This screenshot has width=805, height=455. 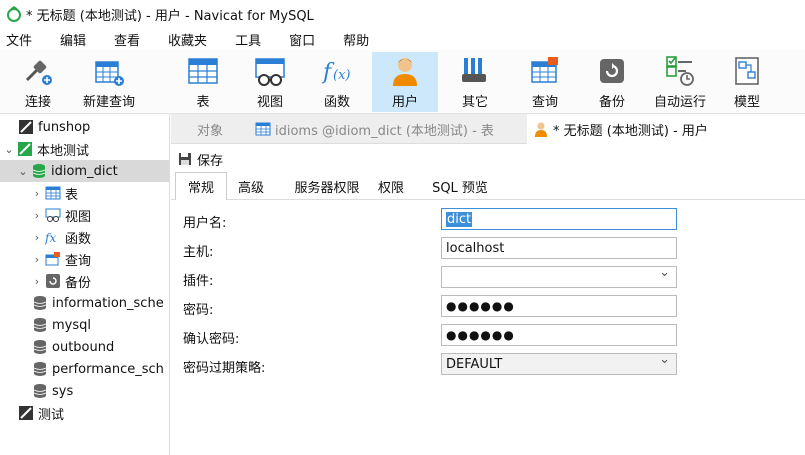 I want to click on toolbar-new-query-button: 新建查询, so click(x=109, y=82).